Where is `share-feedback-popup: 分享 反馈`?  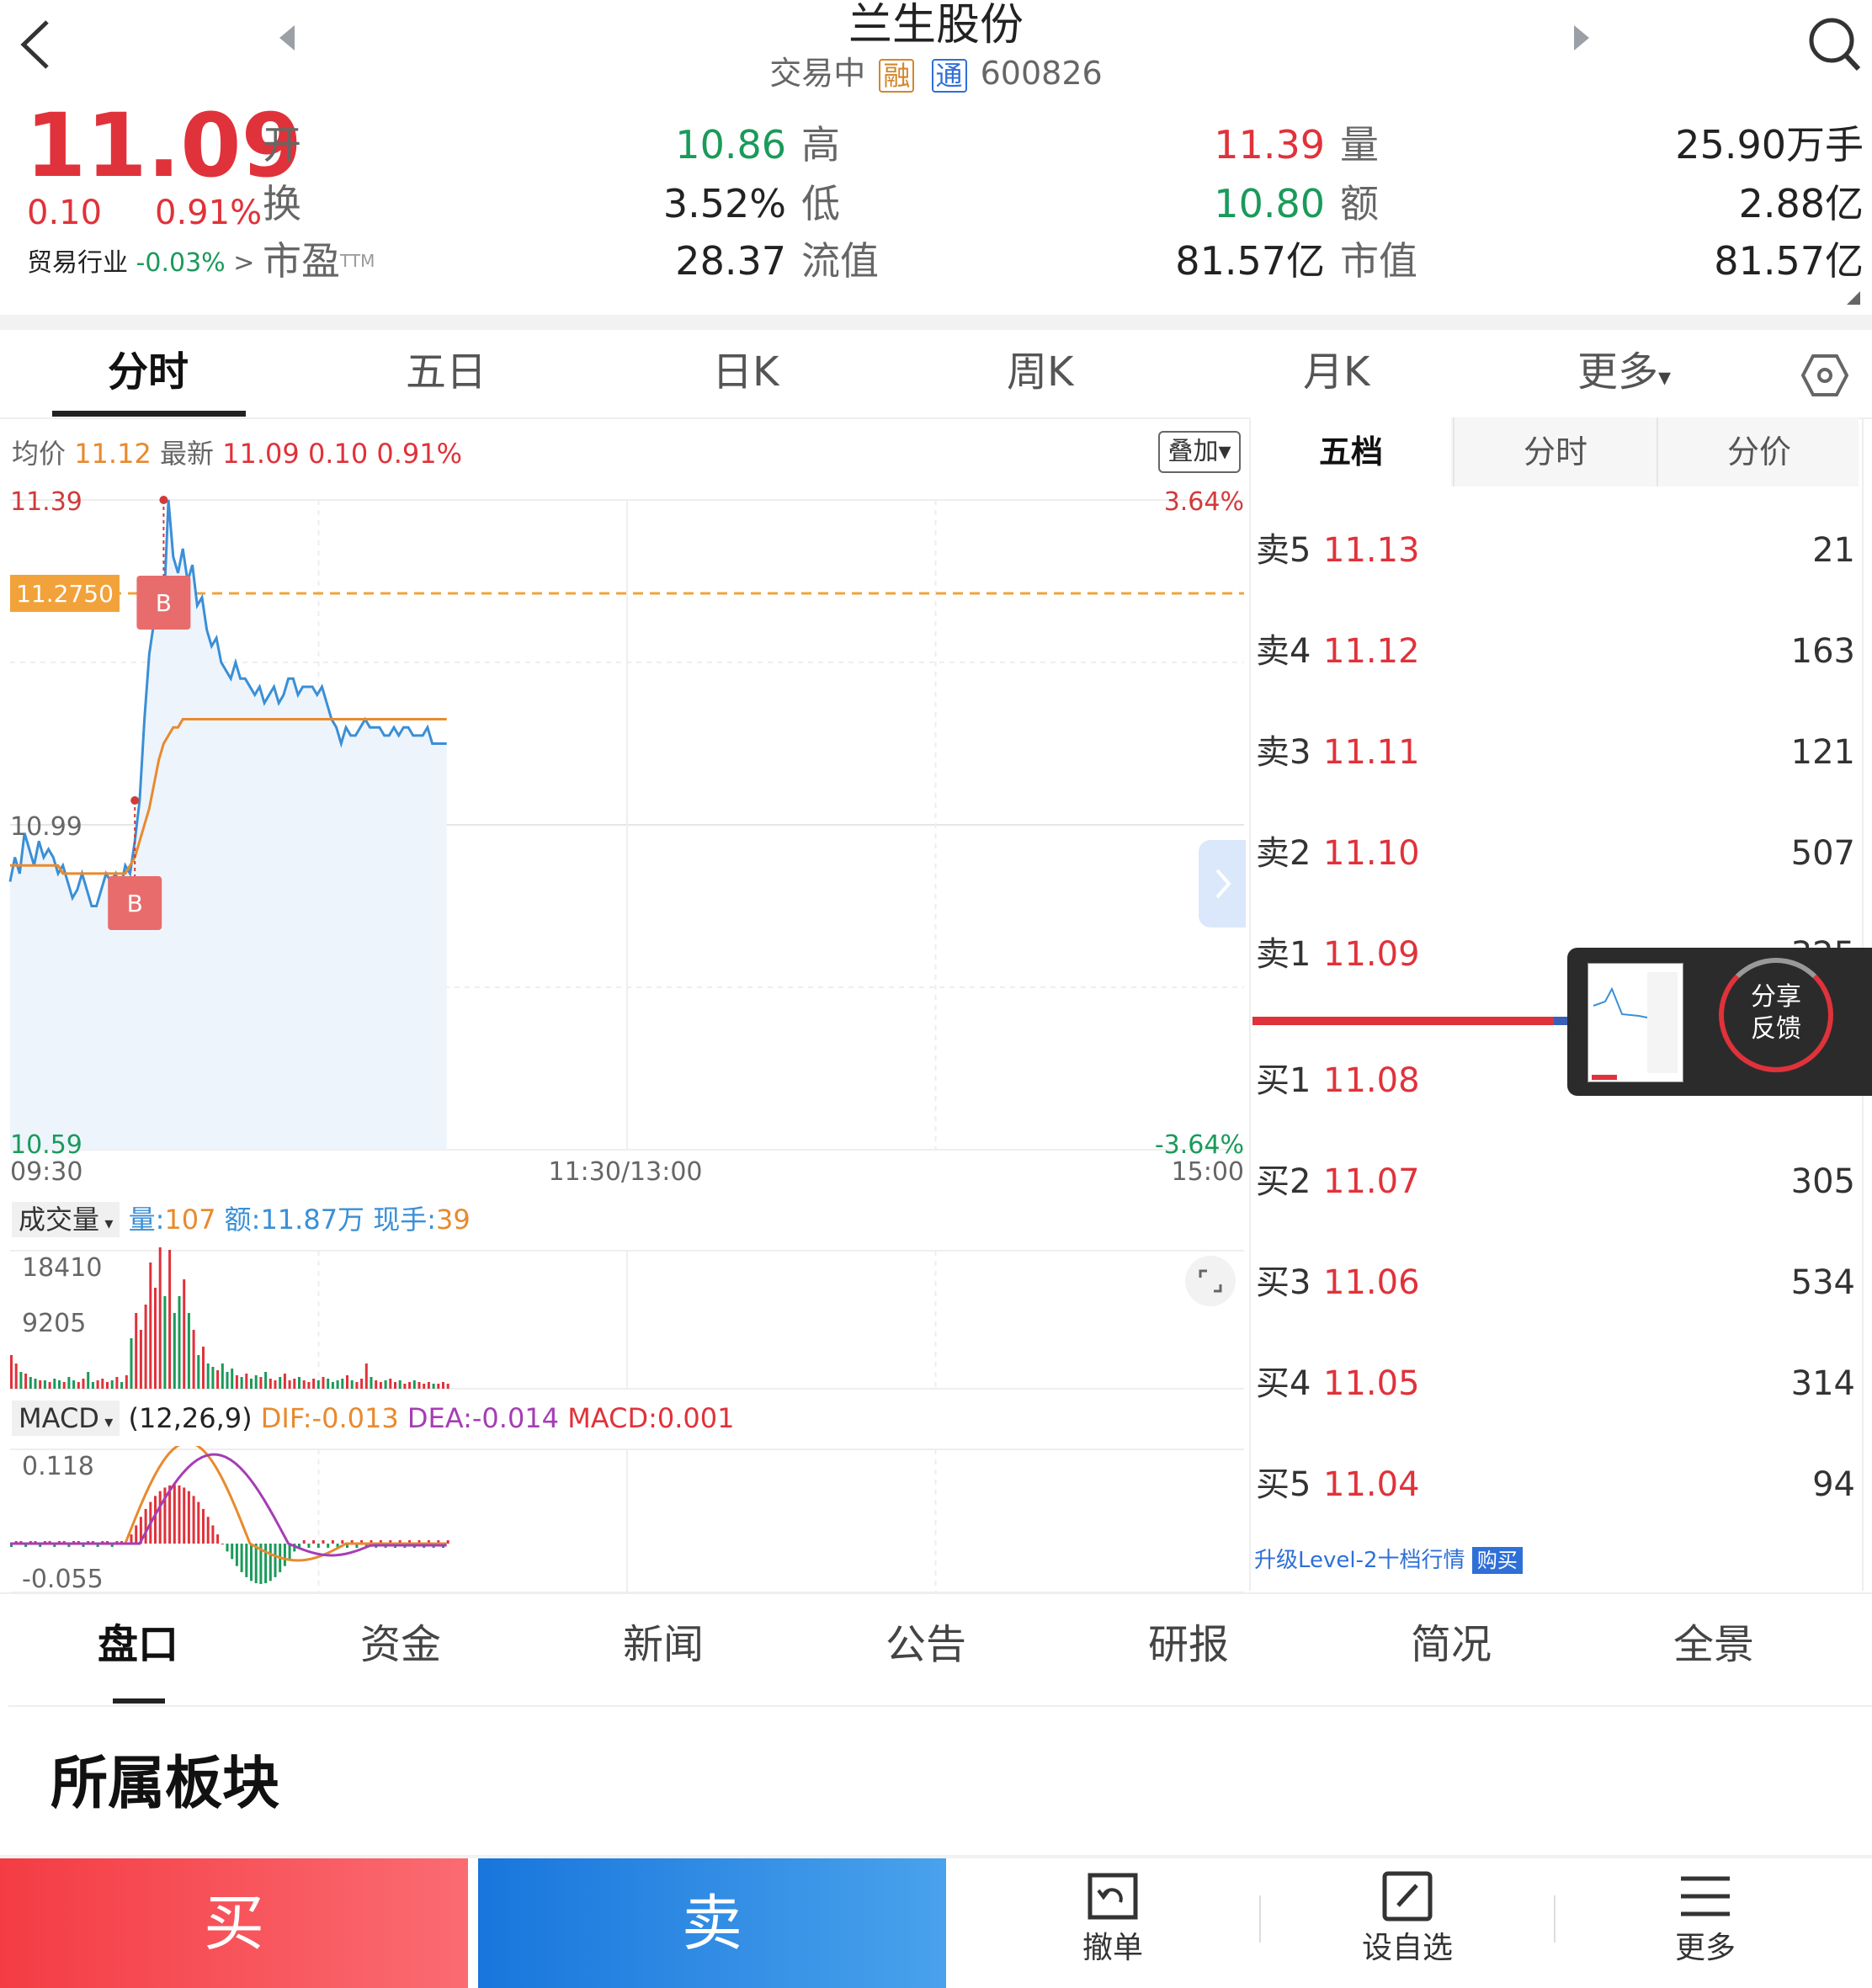 share-feedback-popup: 分享 反馈 is located at coordinates (1719, 1022).